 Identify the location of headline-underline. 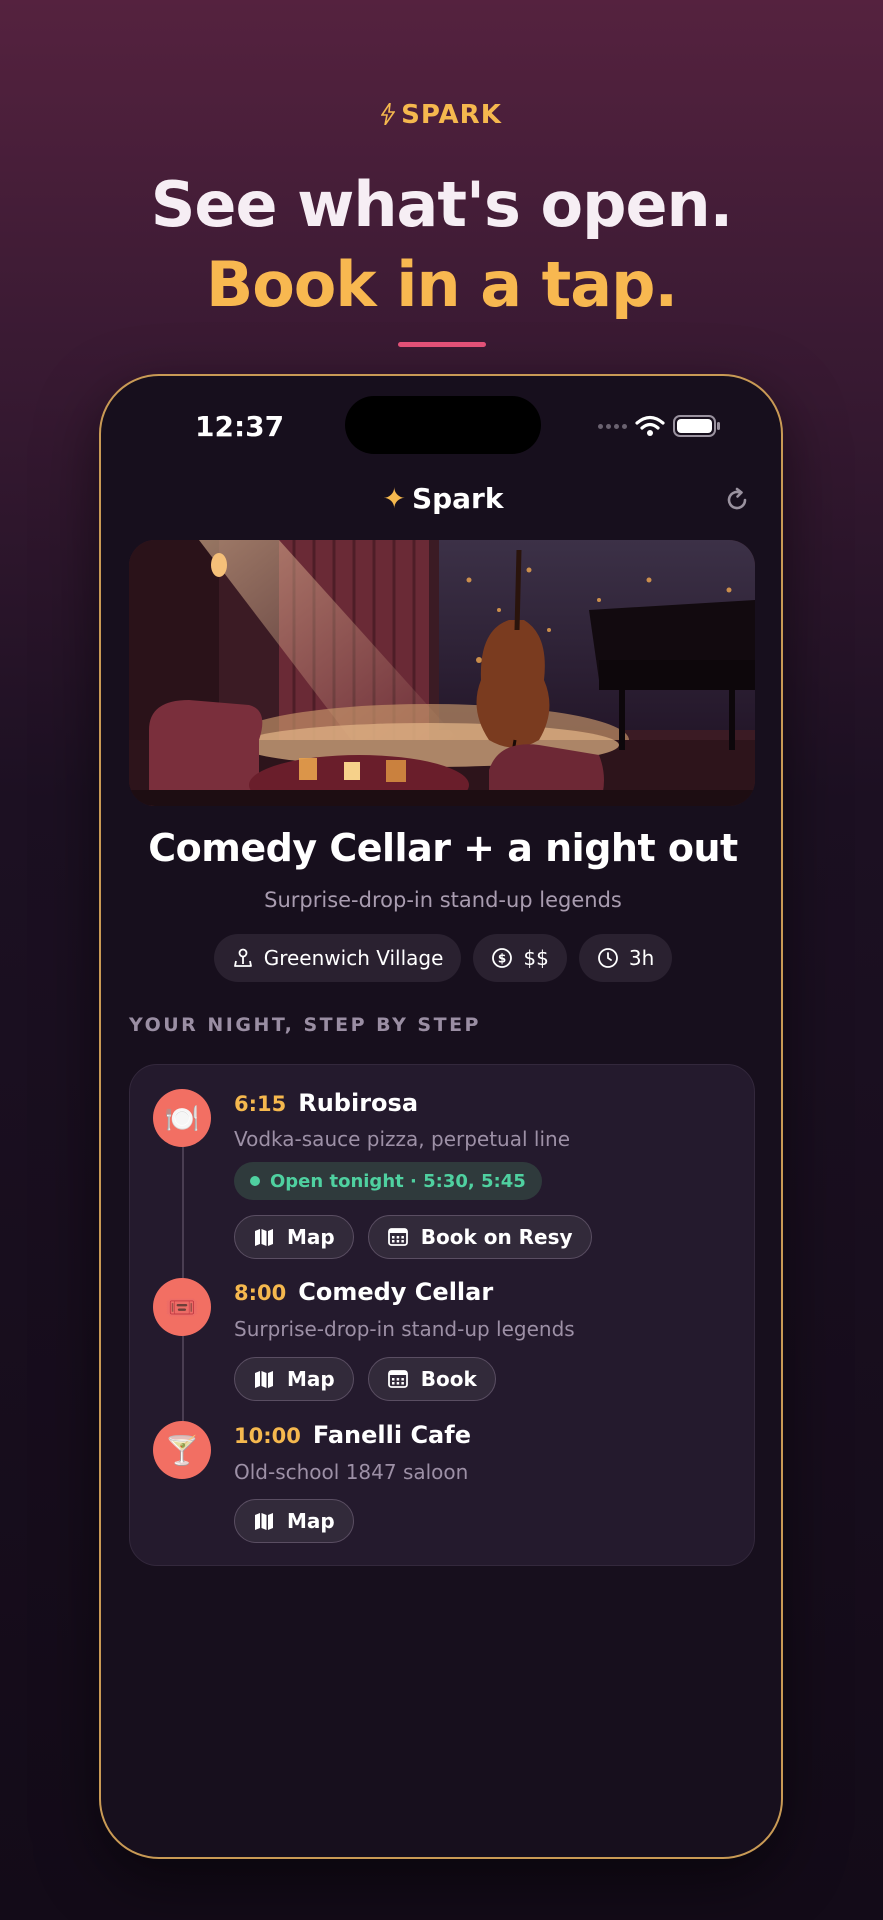
(442, 344).